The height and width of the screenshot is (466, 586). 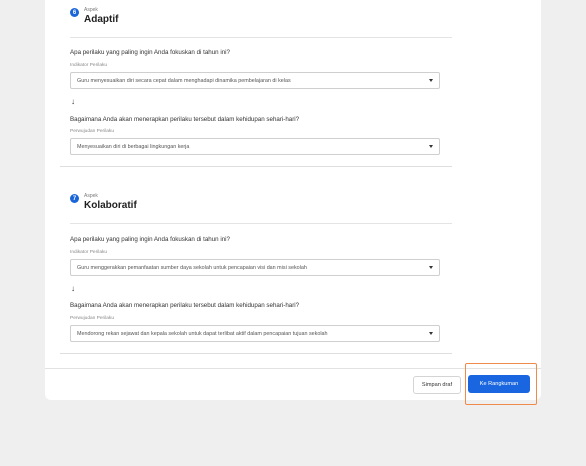 What do you see at coordinates (437, 385) in the screenshot?
I see `save-draft-button: Simpan draf` at bounding box center [437, 385].